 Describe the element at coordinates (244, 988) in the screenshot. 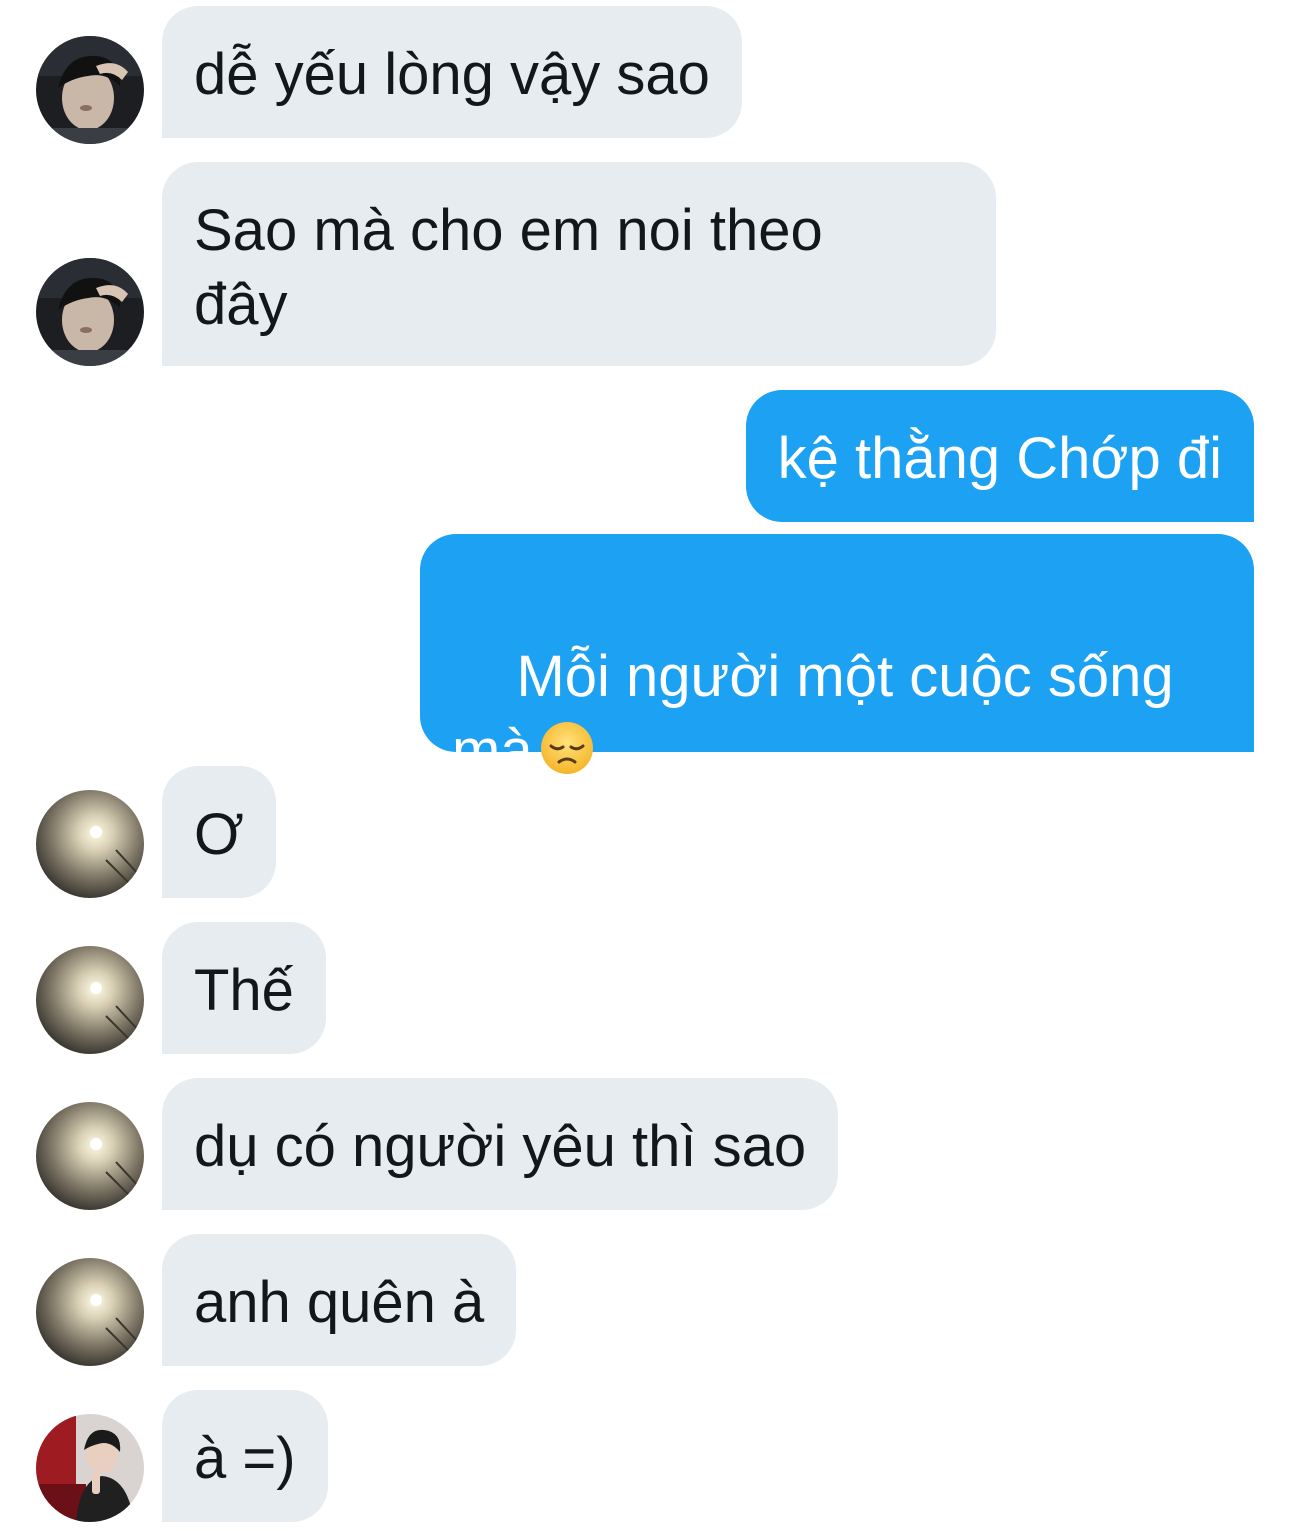

I see `message-bubble: Thế` at that location.